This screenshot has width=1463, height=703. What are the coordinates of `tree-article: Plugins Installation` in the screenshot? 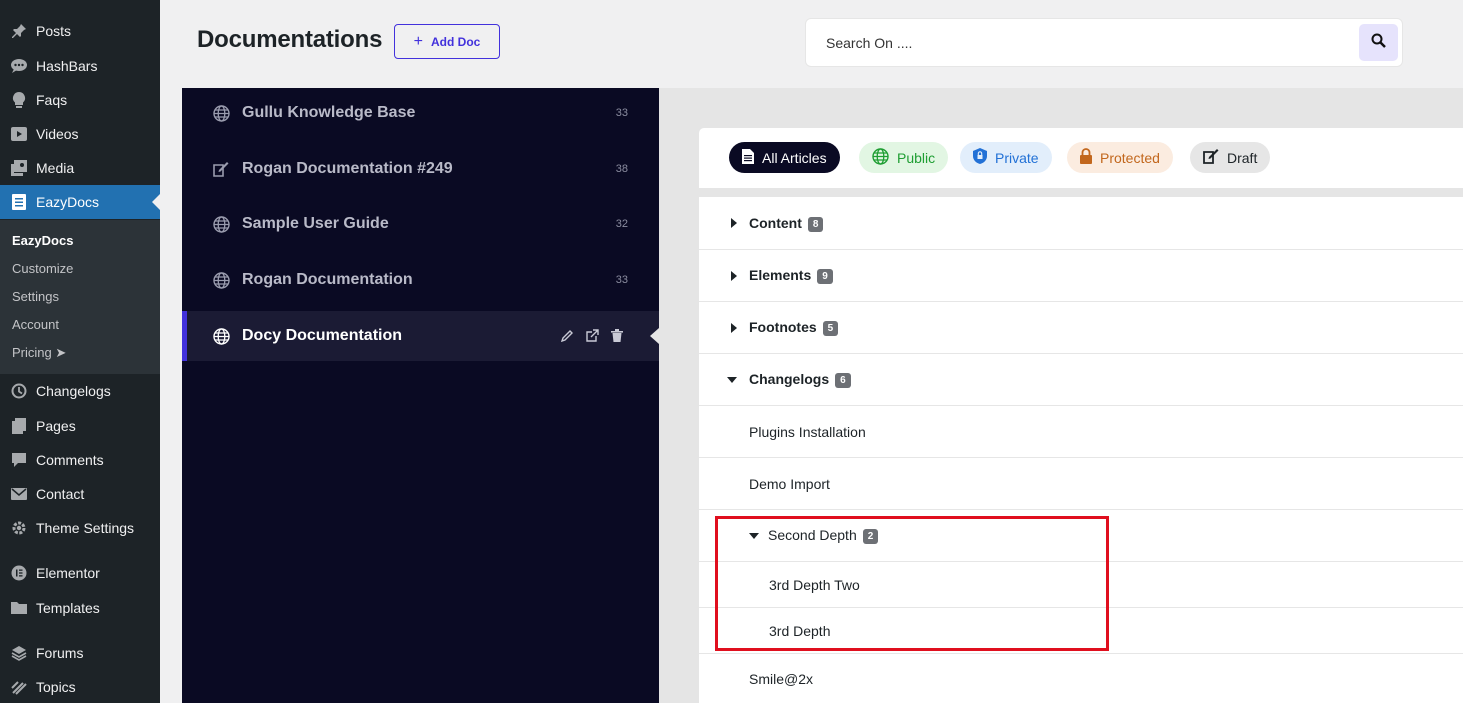 It's located at (1081, 432).